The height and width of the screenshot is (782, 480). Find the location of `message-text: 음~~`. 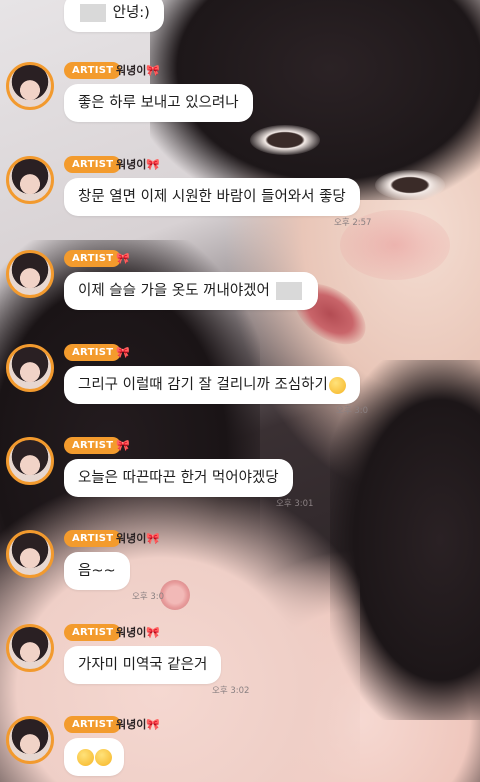

message-text: 음~~ is located at coordinates (97, 571).